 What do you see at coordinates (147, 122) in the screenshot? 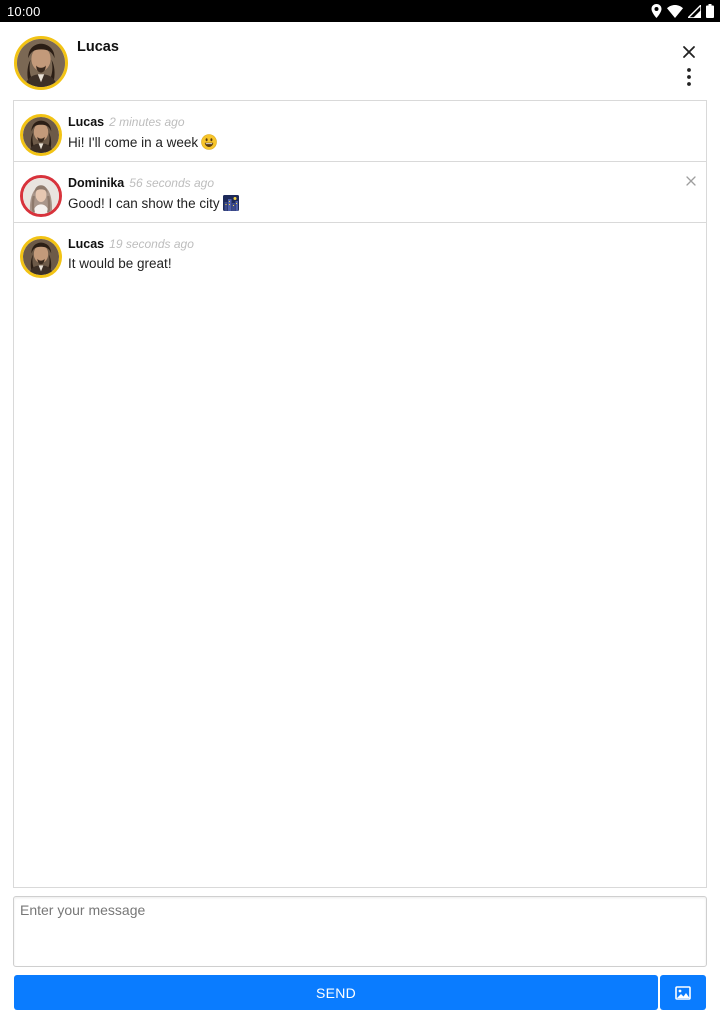
I see `message-timestamp: 2 minutes ago` at bounding box center [147, 122].